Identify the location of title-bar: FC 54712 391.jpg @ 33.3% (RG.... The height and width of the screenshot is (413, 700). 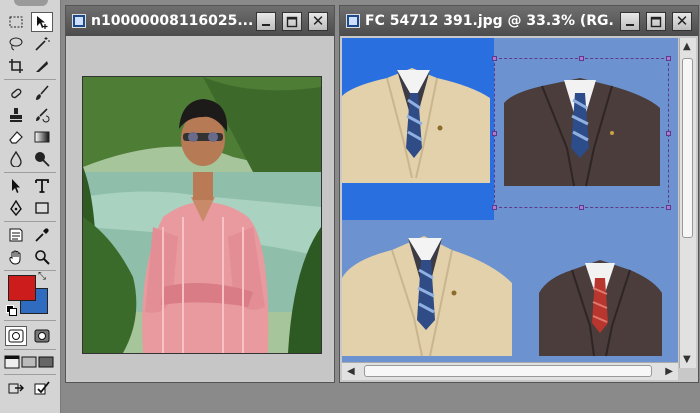
(519, 21).